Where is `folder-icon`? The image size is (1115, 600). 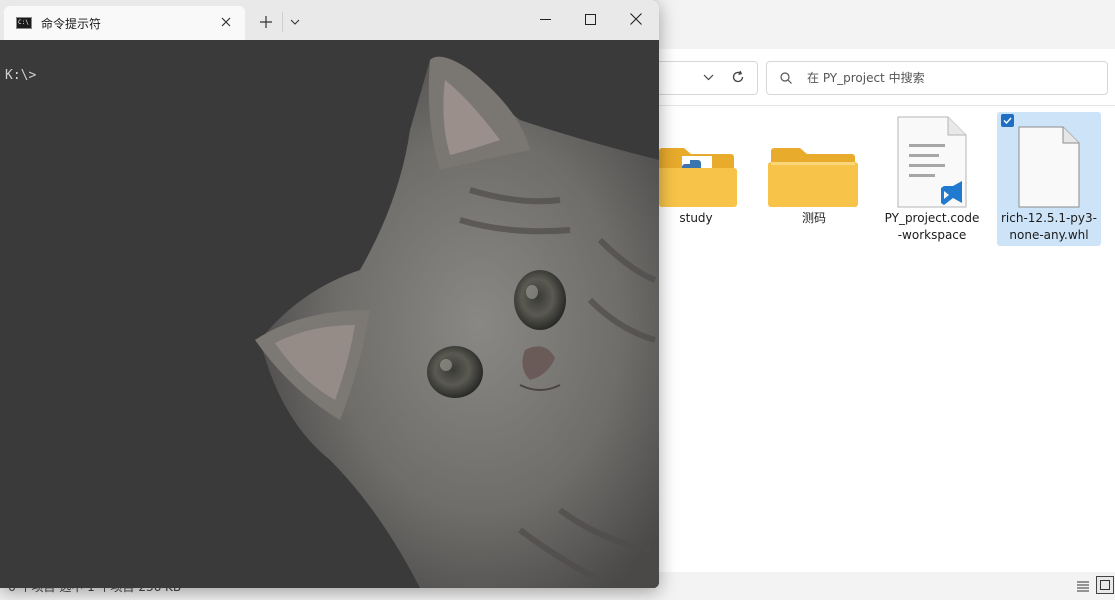
folder-icon is located at coordinates (813, 177).